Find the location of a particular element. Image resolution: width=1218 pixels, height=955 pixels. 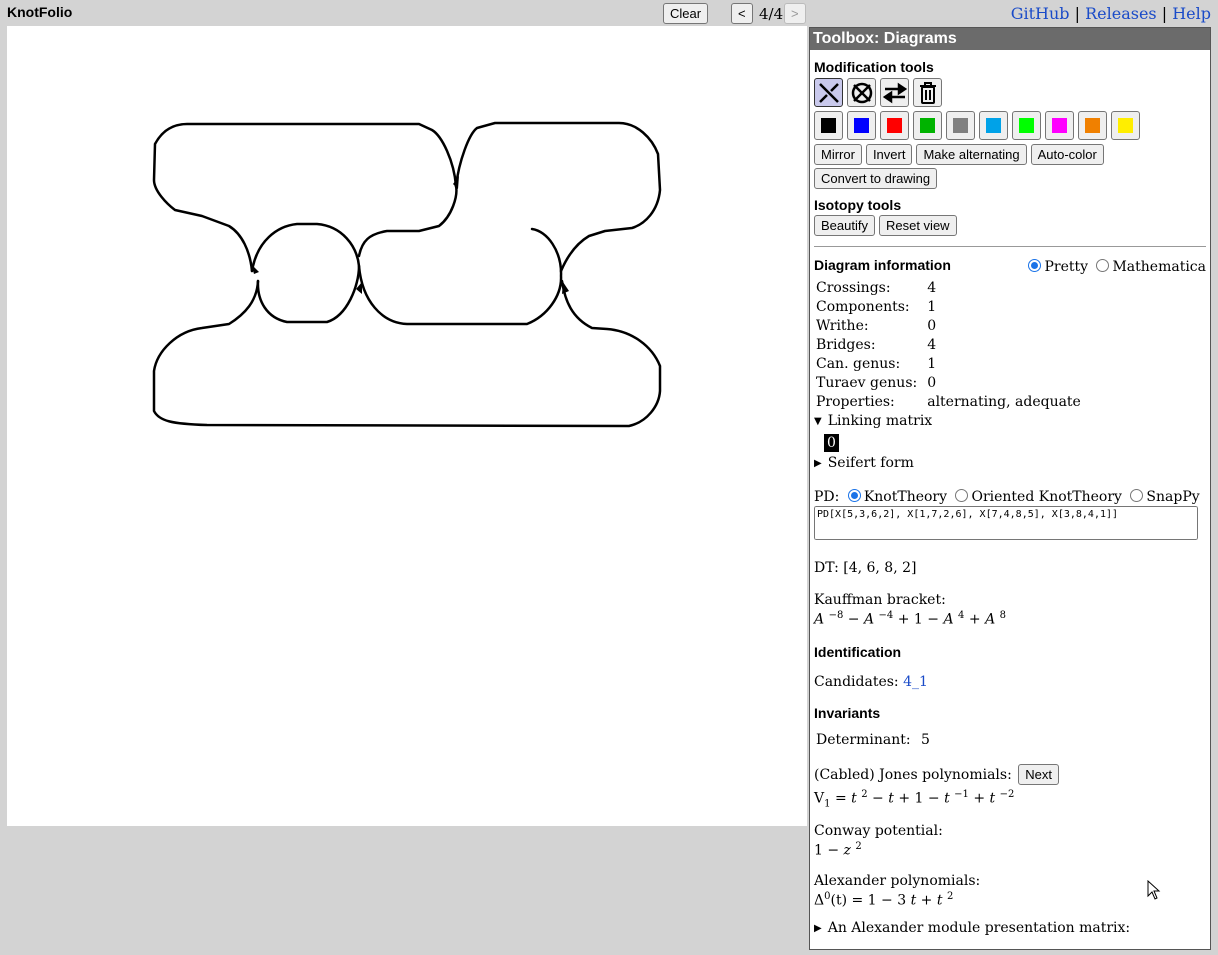

info-label: Properties: is located at coordinates (855, 402).